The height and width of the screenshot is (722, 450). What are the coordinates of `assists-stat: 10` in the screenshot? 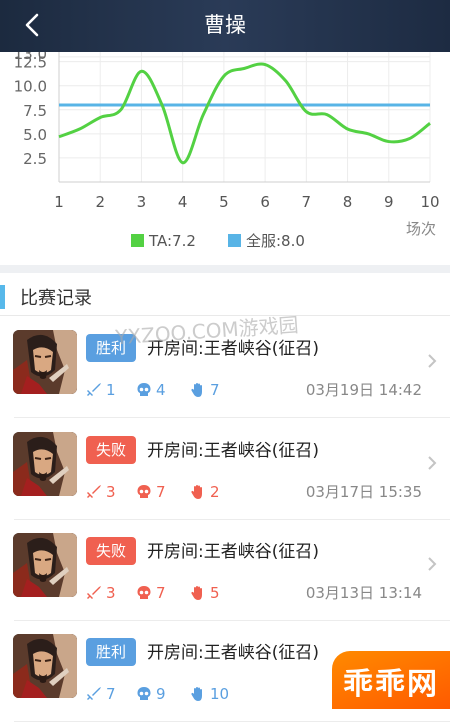 It's located at (209, 694).